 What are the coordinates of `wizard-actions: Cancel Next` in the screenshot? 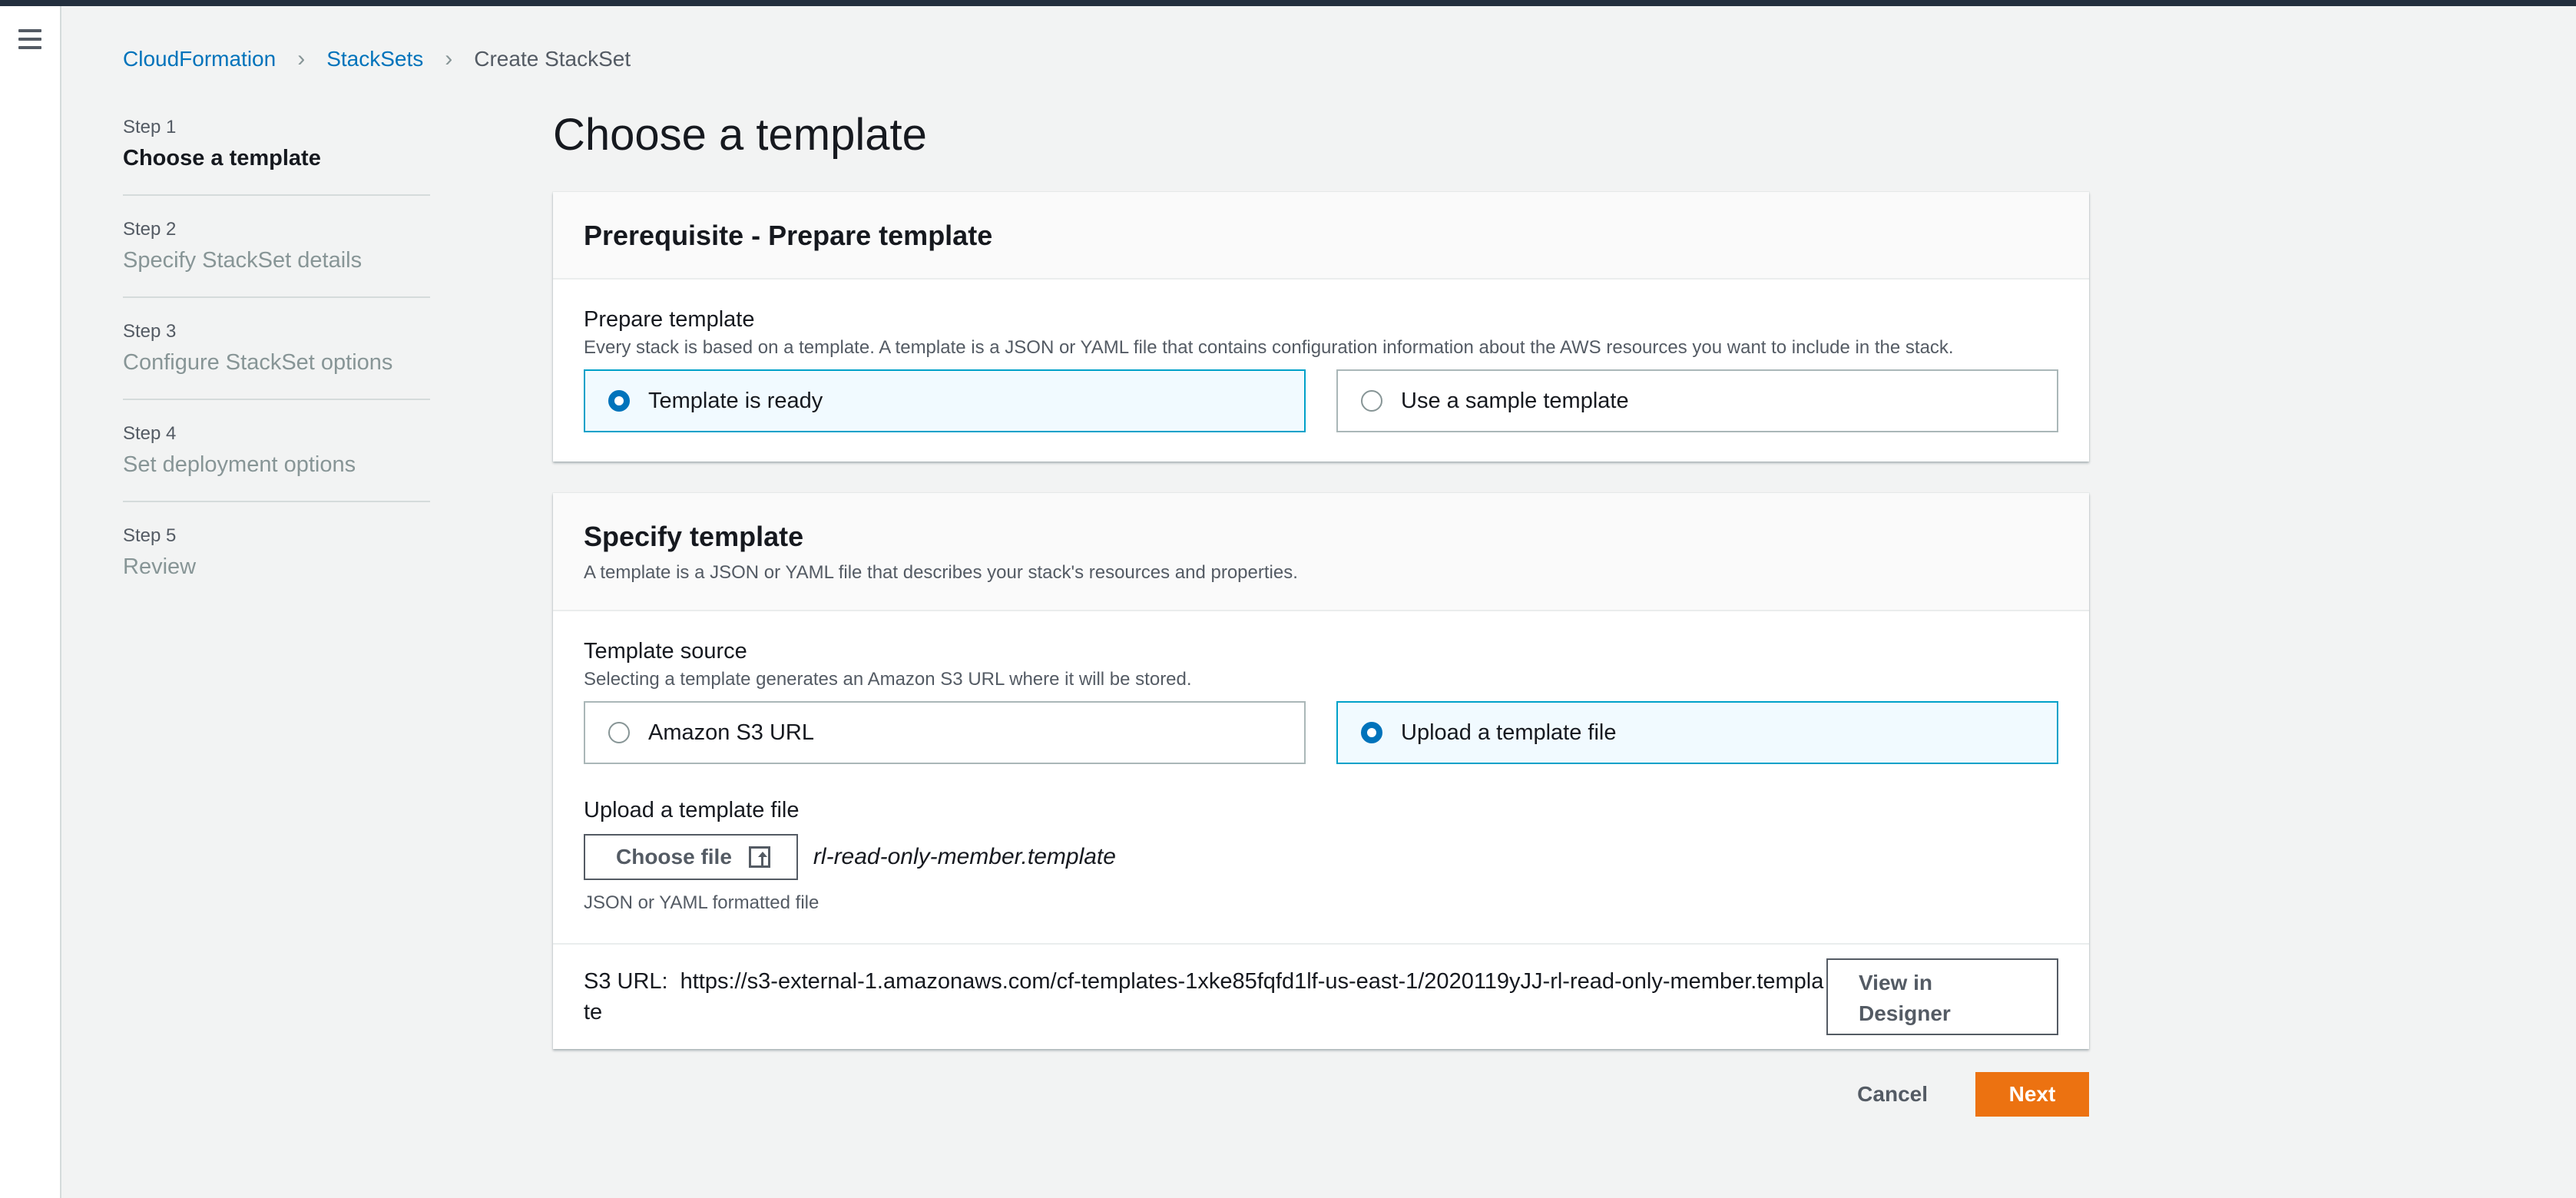 It's located at (1321, 1094).